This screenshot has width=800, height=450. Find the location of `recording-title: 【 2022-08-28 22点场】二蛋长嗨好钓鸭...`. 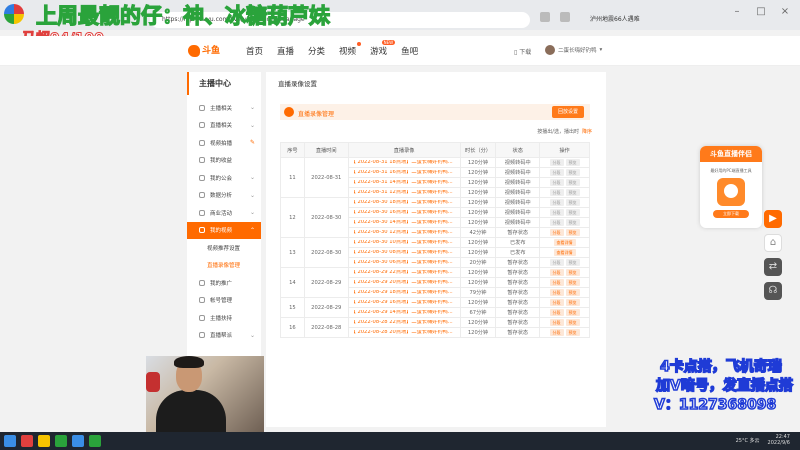

recording-title: 【 2022-08-28 22点场】二蛋长嗨好钓鸭... is located at coordinates (404, 322).